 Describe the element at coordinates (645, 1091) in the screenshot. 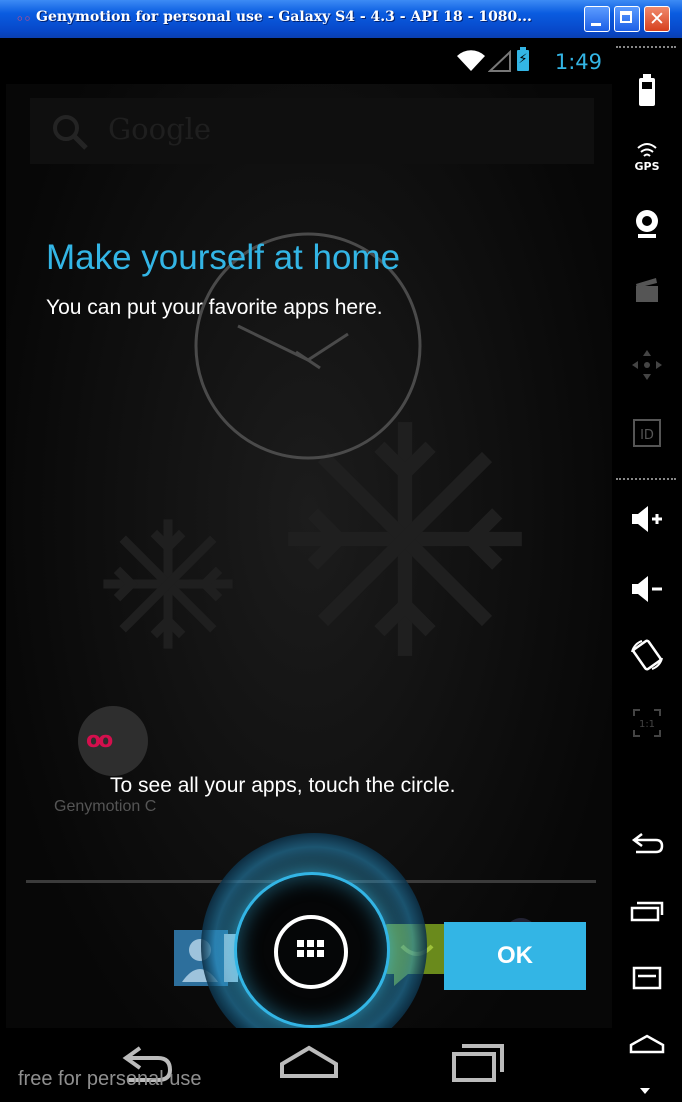

I see `toolbar-scroll-down-icon` at that location.